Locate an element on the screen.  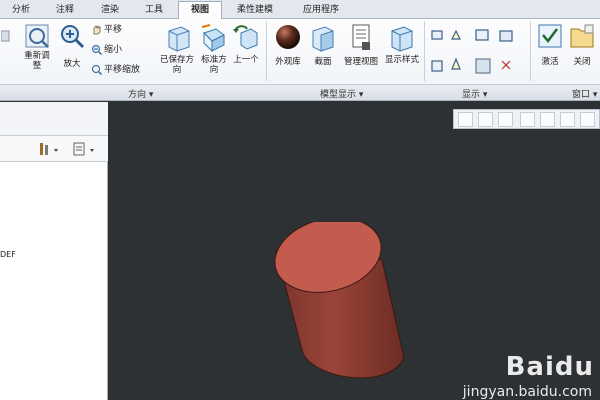
saved-orientations-button: 已保存方向 is located at coordinates (177, 49).